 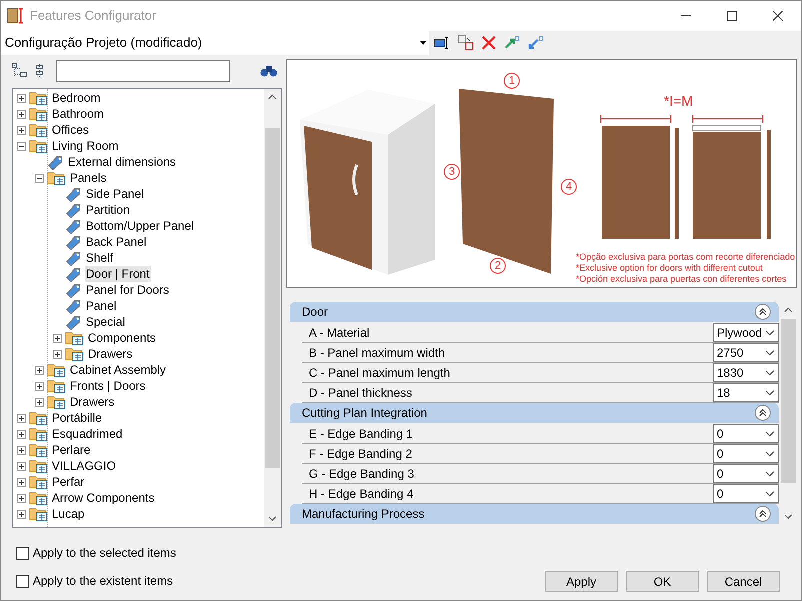 I want to click on tree-item: Panel for Doors, so click(x=127, y=290).